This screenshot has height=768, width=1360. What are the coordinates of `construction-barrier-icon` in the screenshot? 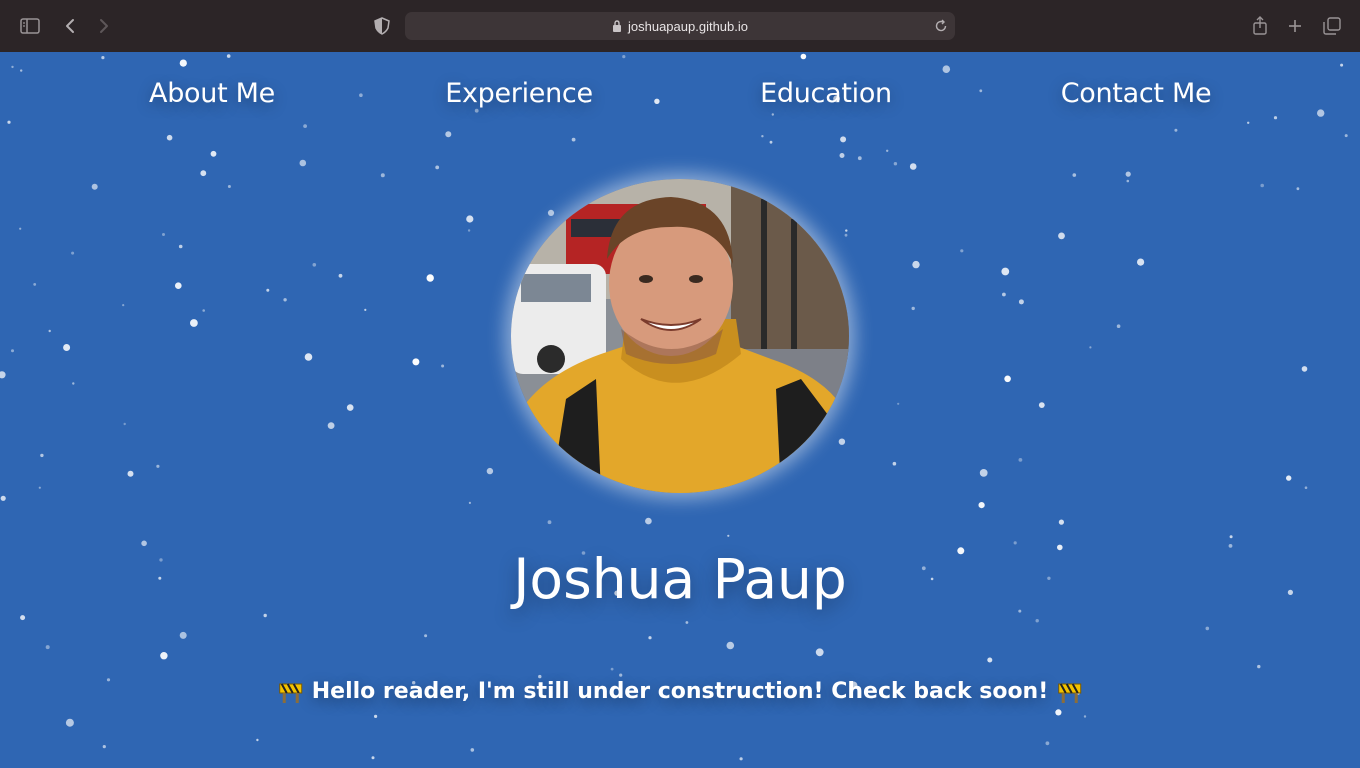 It's located at (1069, 692).